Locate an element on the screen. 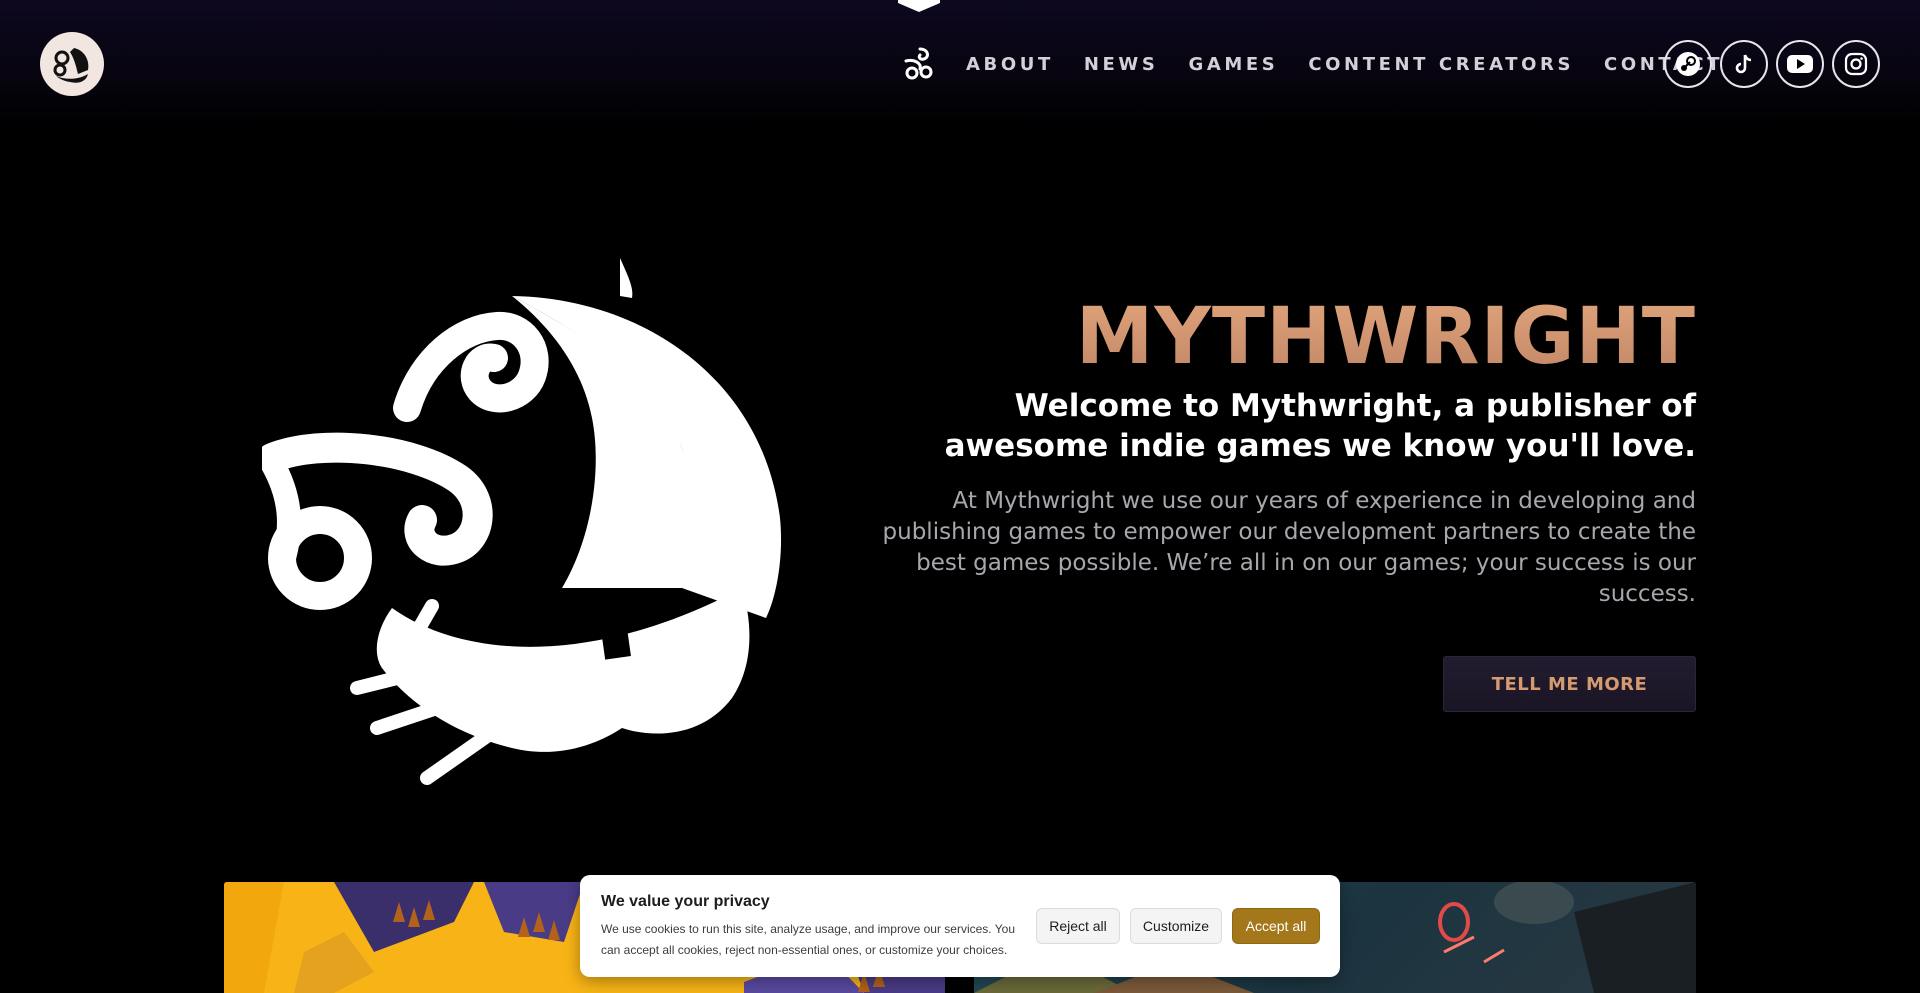 The height and width of the screenshot is (993, 1920). nav-news: NEWS is located at coordinates (1121, 64).